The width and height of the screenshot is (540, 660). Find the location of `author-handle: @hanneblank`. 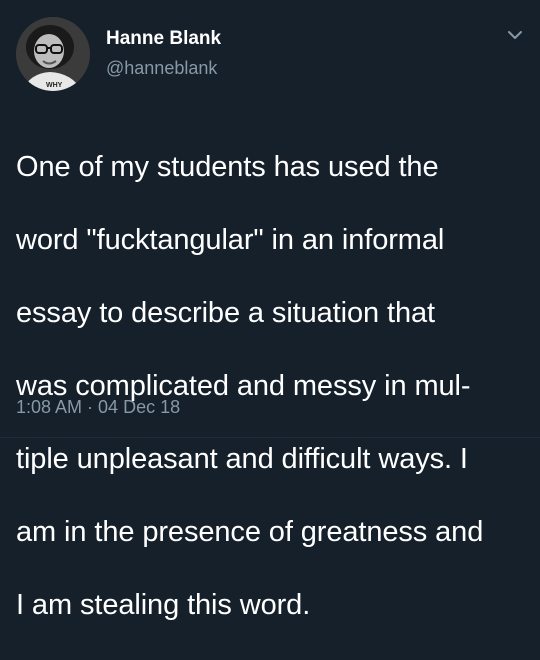

author-handle: @hanneblank is located at coordinates (161, 68).